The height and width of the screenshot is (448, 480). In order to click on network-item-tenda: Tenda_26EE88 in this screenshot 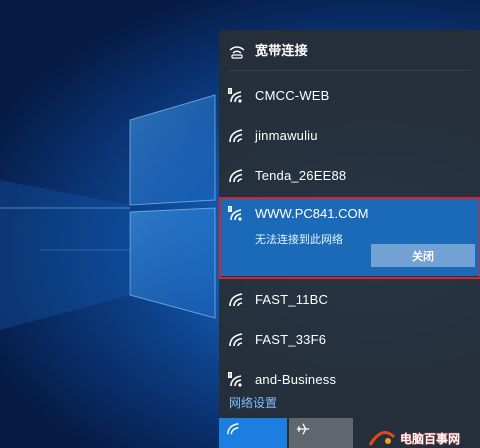, I will do `click(349, 176)`.